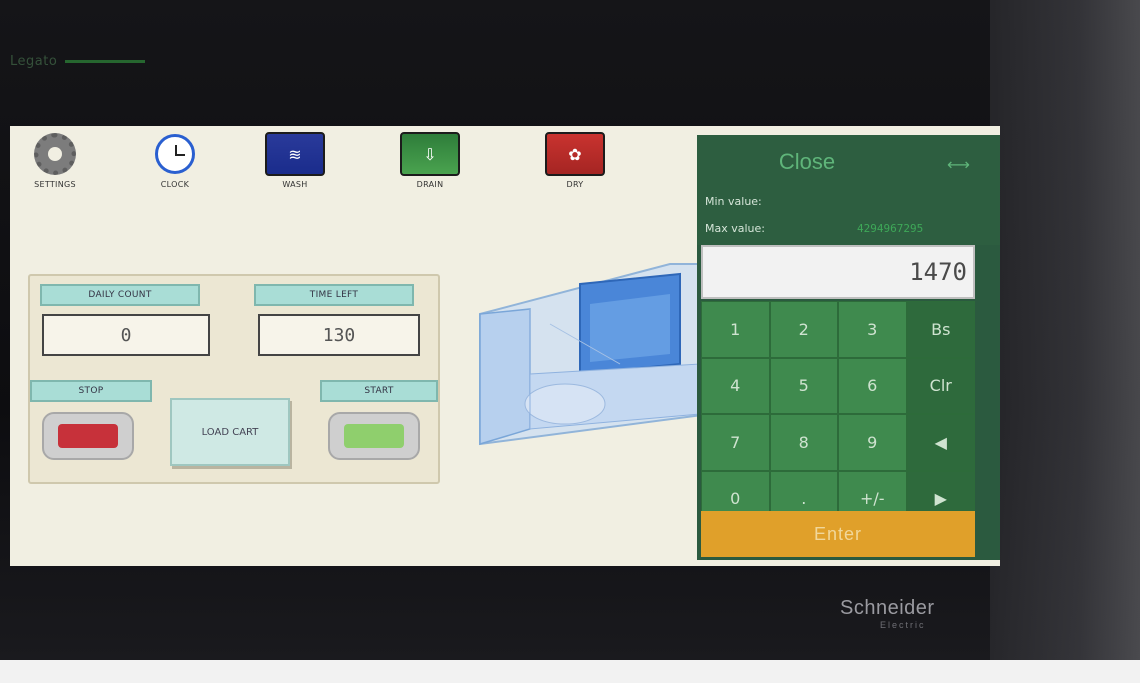 This screenshot has width=1140, height=683. I want to click on nav-label: WASH, so click(295, 184).